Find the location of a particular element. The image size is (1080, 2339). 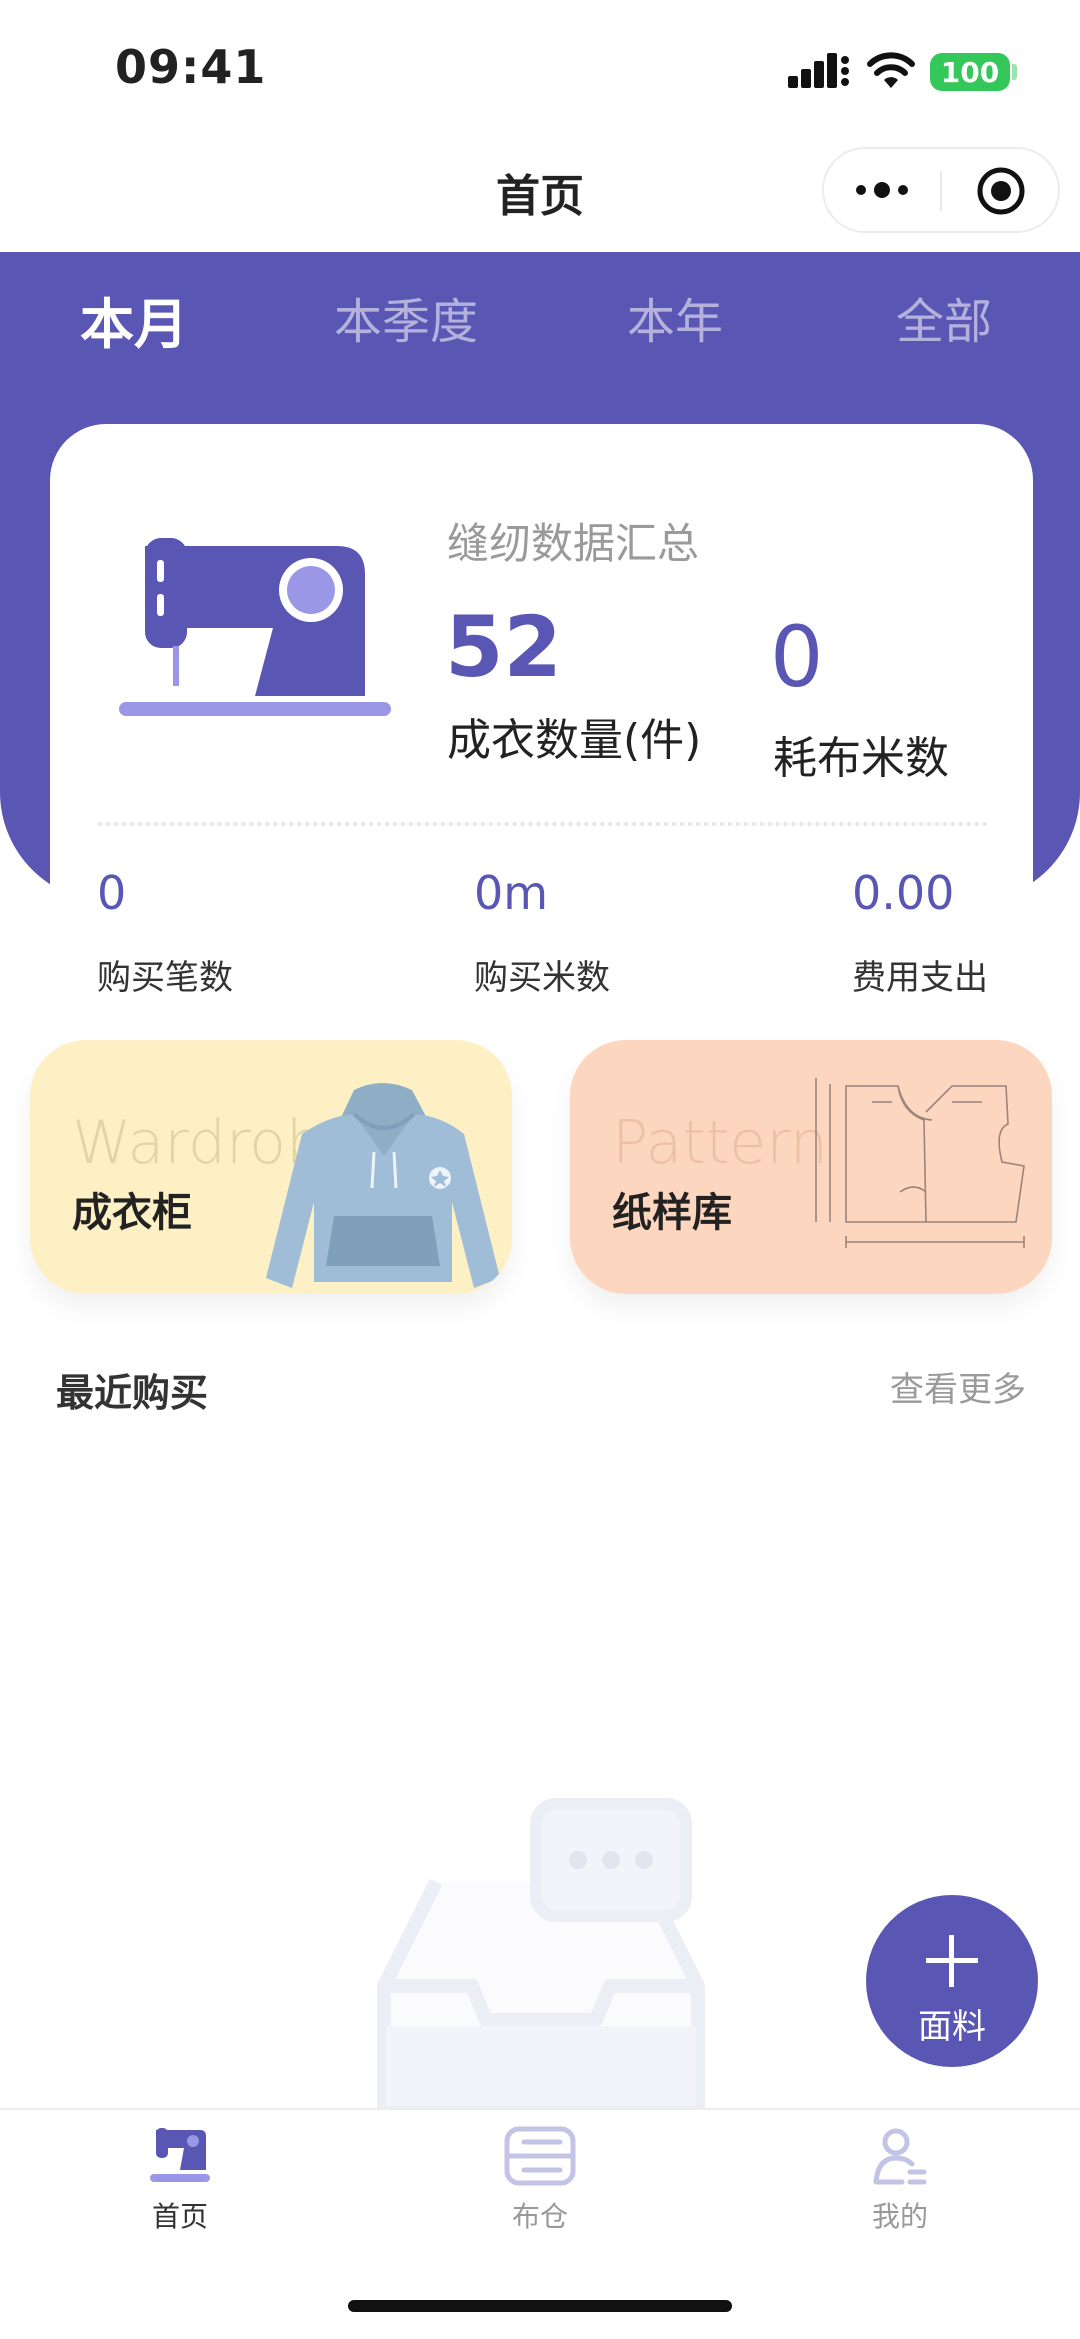

sewing-pattern-drawing-icon is located at coordinates (920, 1163).